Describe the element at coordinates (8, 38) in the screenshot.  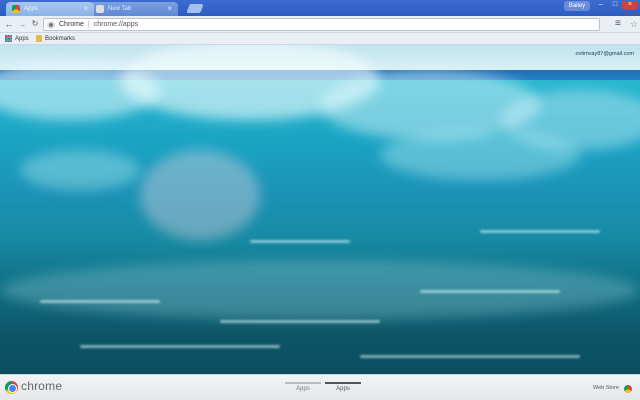
I see `apps-grid-icon` at that location.